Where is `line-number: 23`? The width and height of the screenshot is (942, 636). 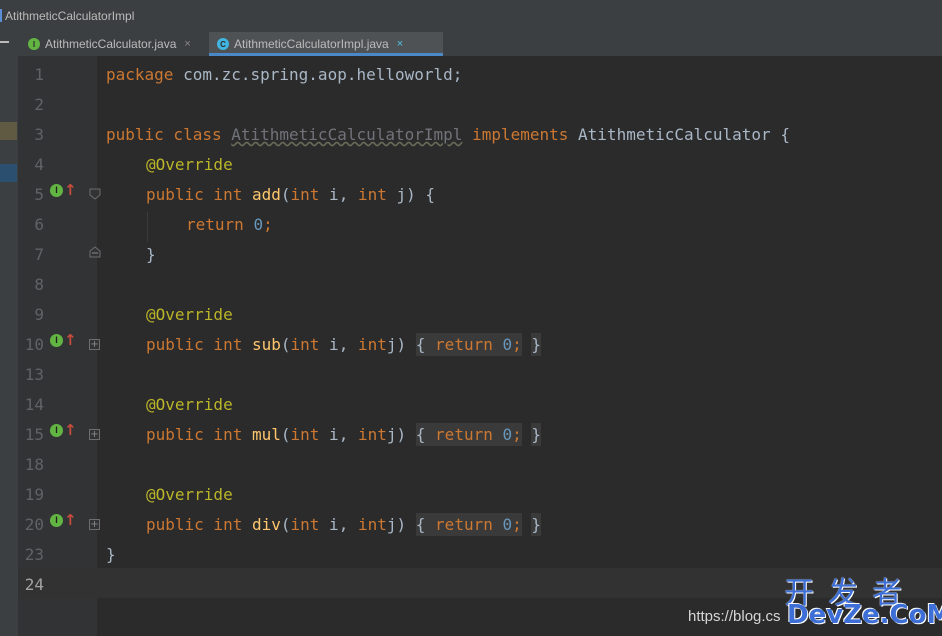 line-number: 23 is located at coordinates (34, 554).